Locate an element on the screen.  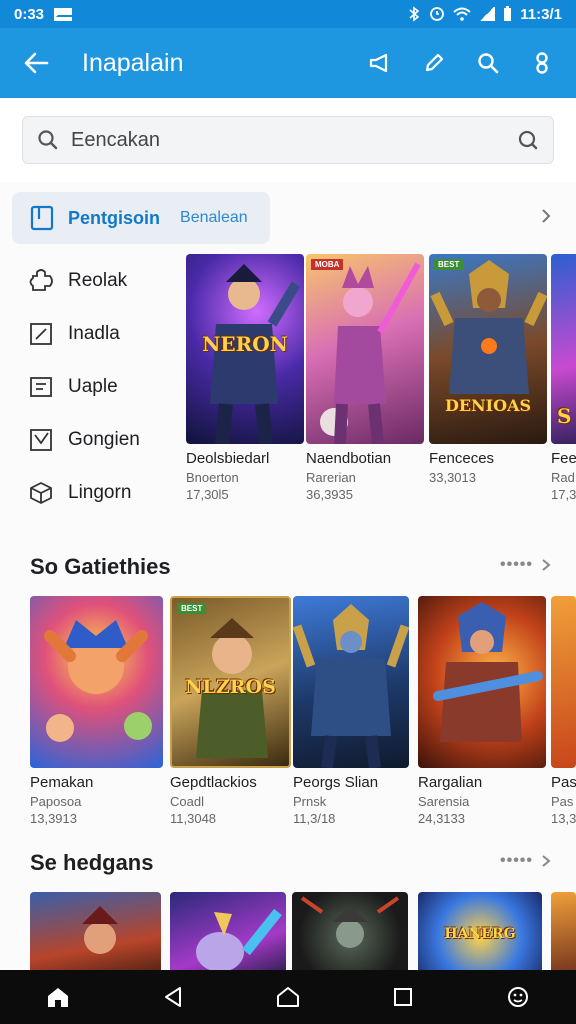
bluetooth-icon is located at coordinates (414, 14).